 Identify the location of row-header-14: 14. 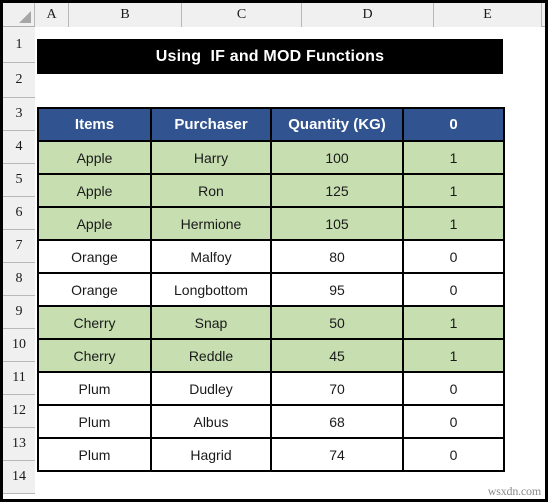
(19, 477).